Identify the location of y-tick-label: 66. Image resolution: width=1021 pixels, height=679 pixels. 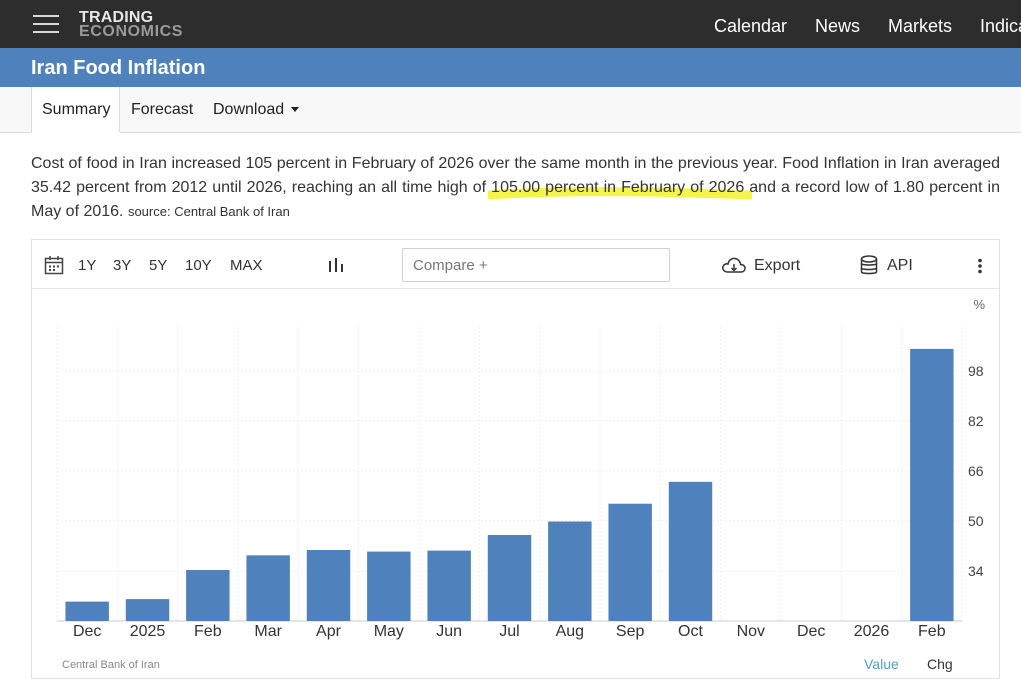
(976, 471).